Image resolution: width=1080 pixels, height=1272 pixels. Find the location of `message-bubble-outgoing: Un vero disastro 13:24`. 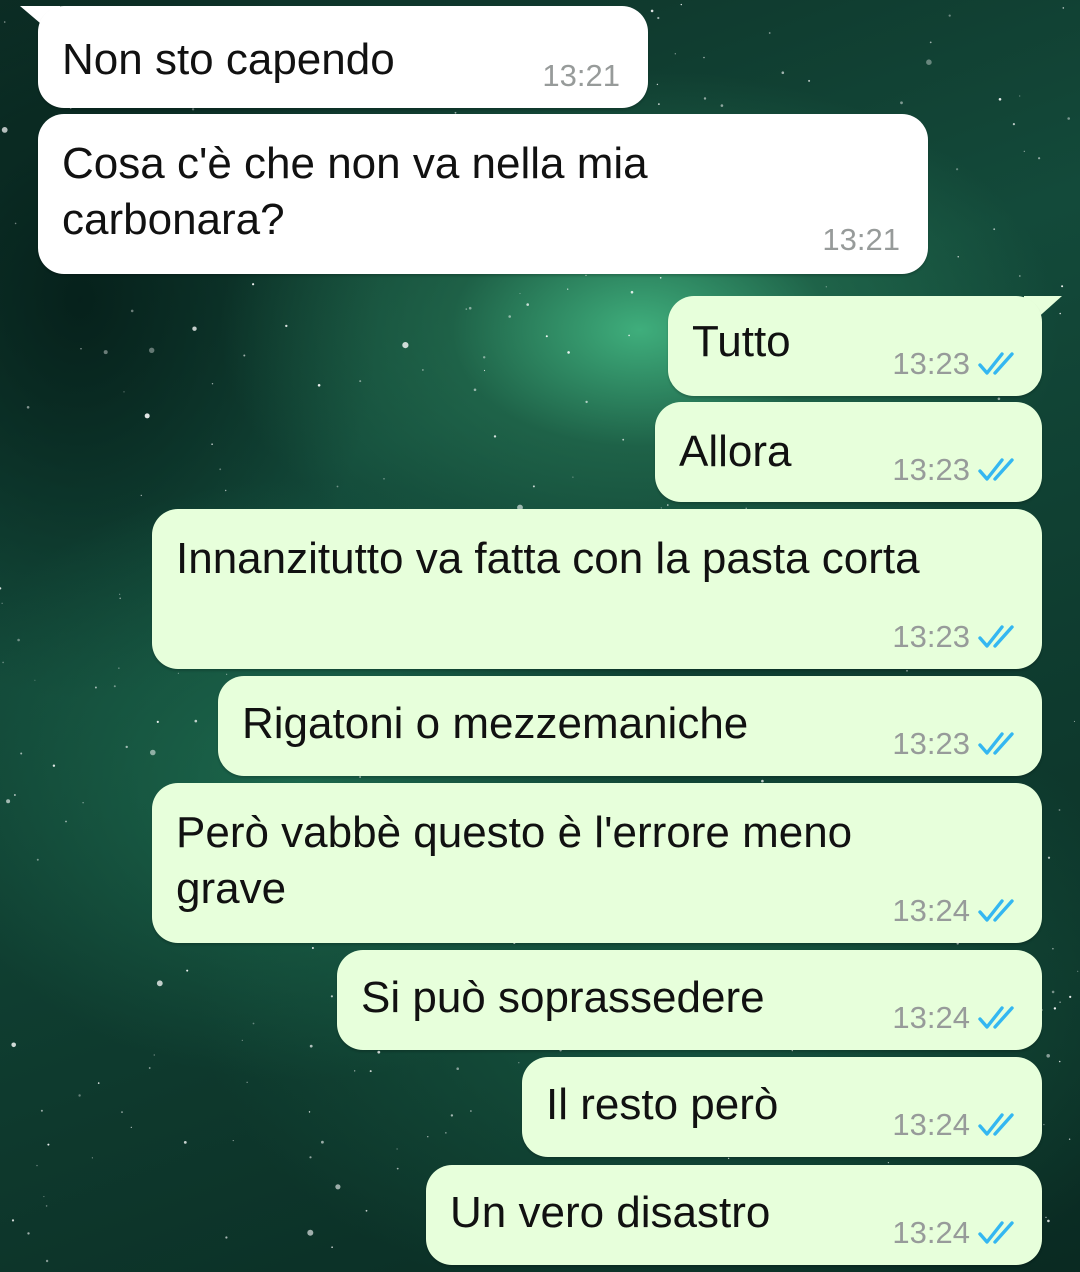

message-bubble-outgoing: Un vero disastro 13:24 is located at coordinates (734, 1215).